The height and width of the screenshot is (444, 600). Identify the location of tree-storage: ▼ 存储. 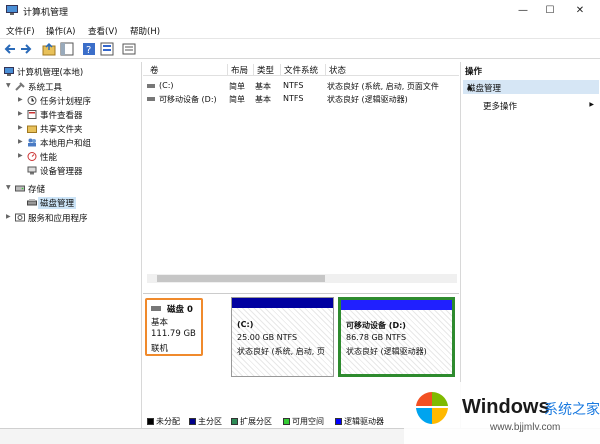
(73, 189).